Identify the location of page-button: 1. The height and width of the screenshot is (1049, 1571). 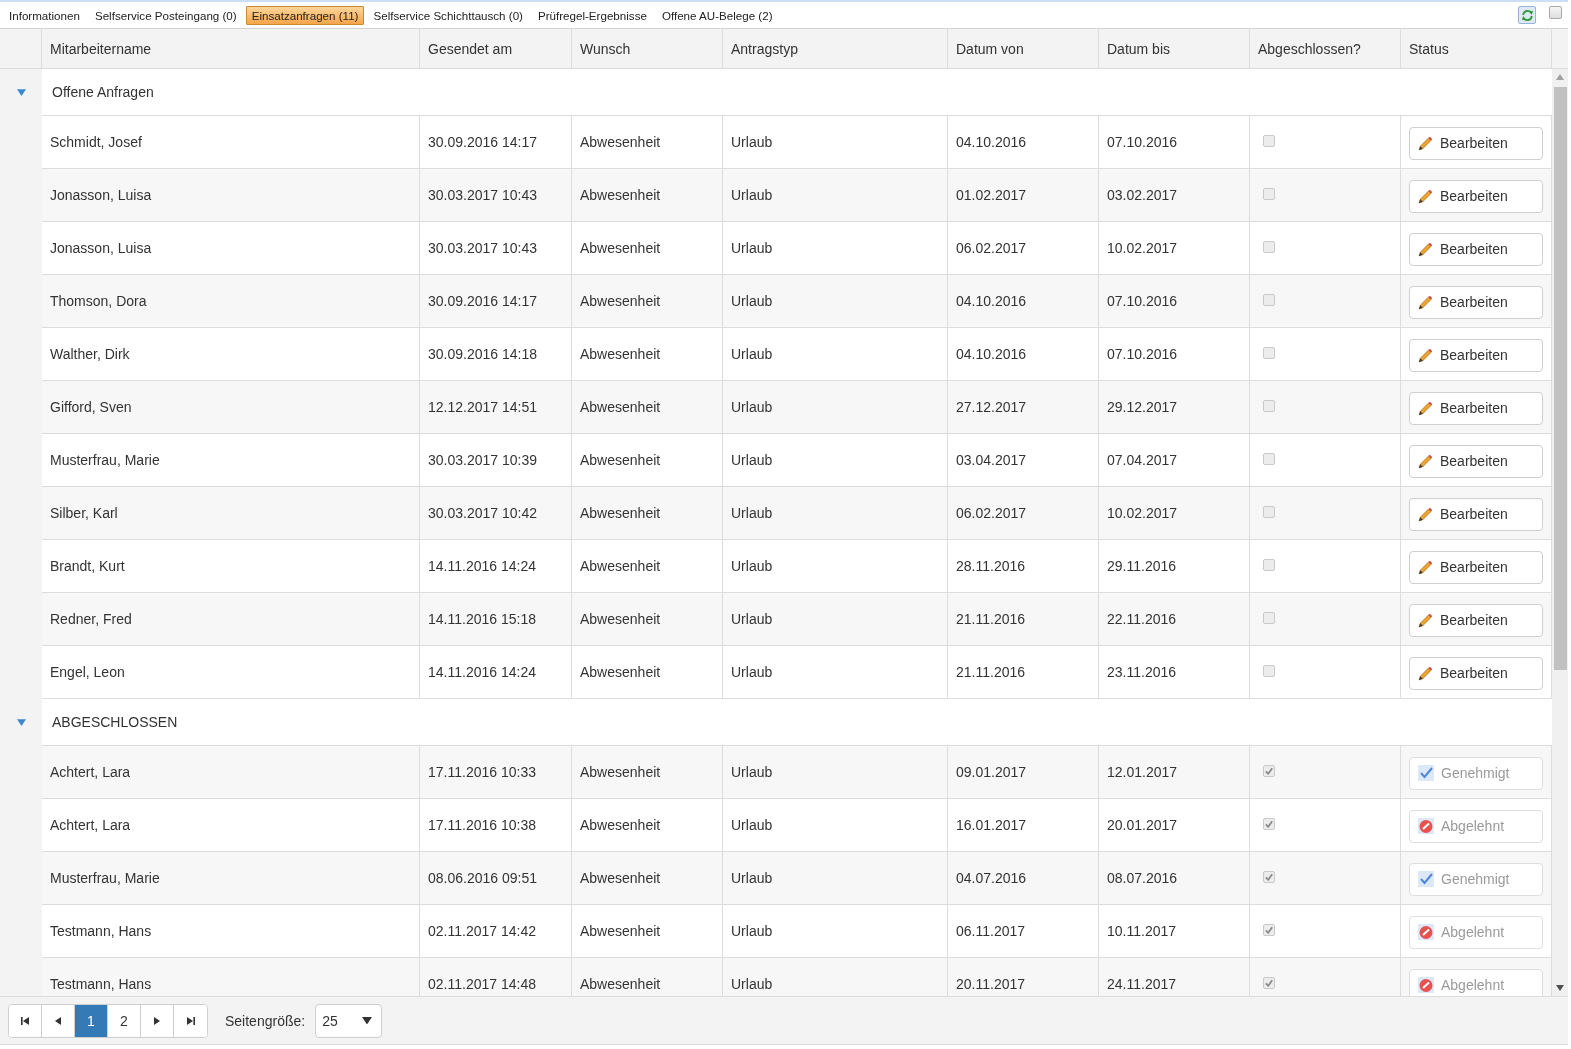
(91, 1020).